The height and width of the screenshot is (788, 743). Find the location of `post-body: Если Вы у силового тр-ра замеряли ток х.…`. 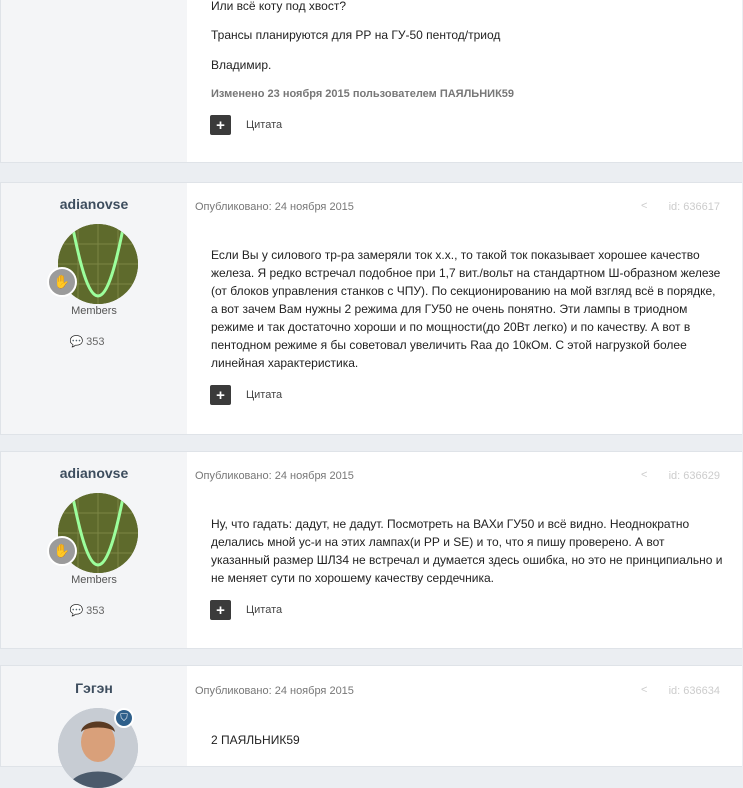

post-body: Если Вы у силового тр-ра замеряли ток х.… is located at coordinates (466, 309).